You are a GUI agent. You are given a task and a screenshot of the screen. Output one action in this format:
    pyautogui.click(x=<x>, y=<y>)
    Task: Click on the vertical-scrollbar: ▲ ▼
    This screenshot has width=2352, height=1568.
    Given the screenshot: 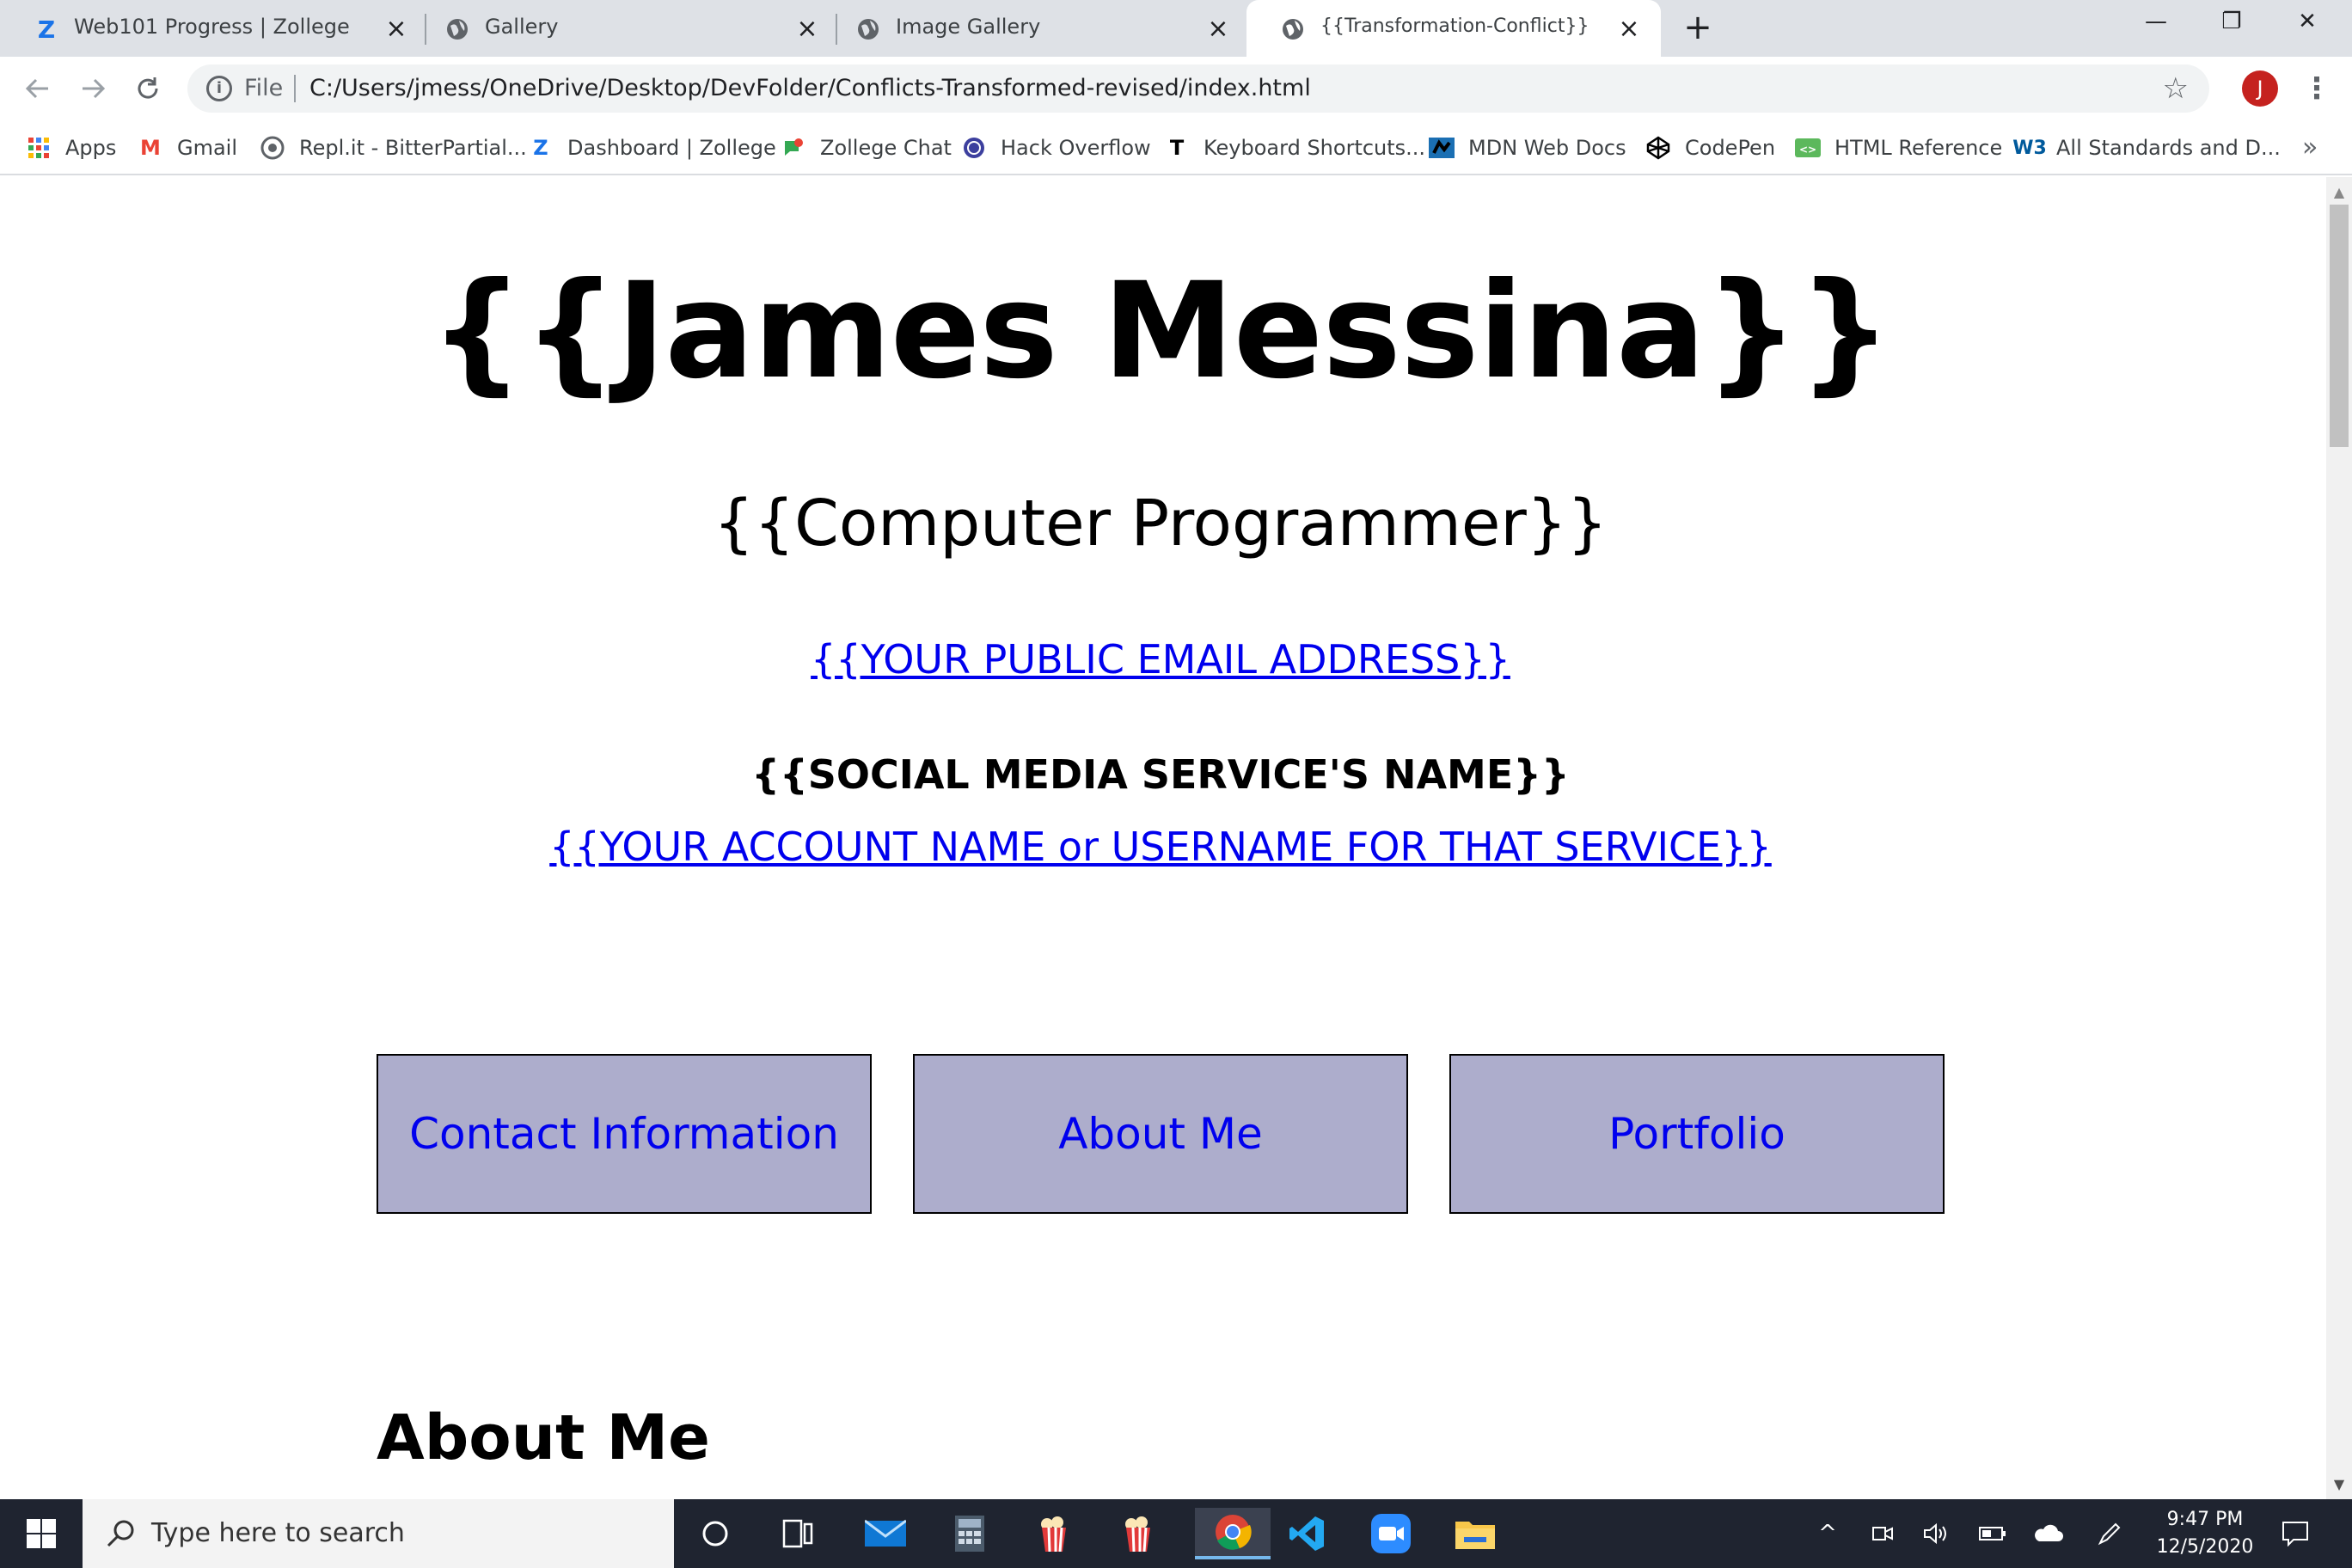 What is the action you would take?
    pyautogui.click(x=2339, y=838)
    